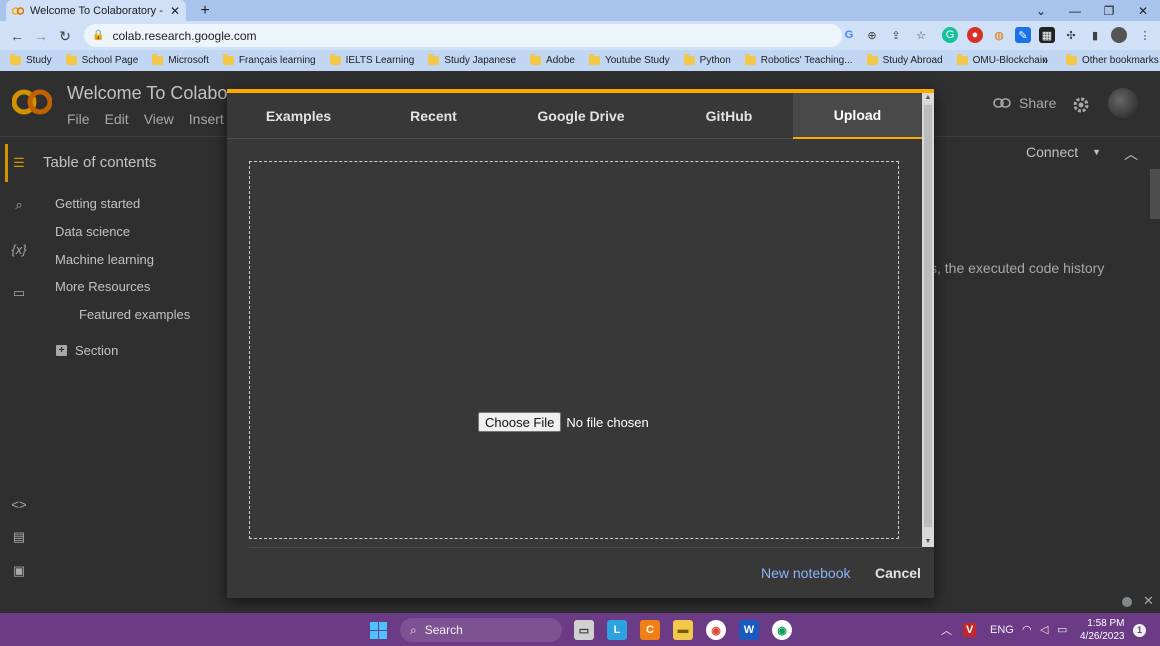 The width and height of the screenshot is (1160, 646). I want to click on bookmark-label: Python, so click(715, 60).